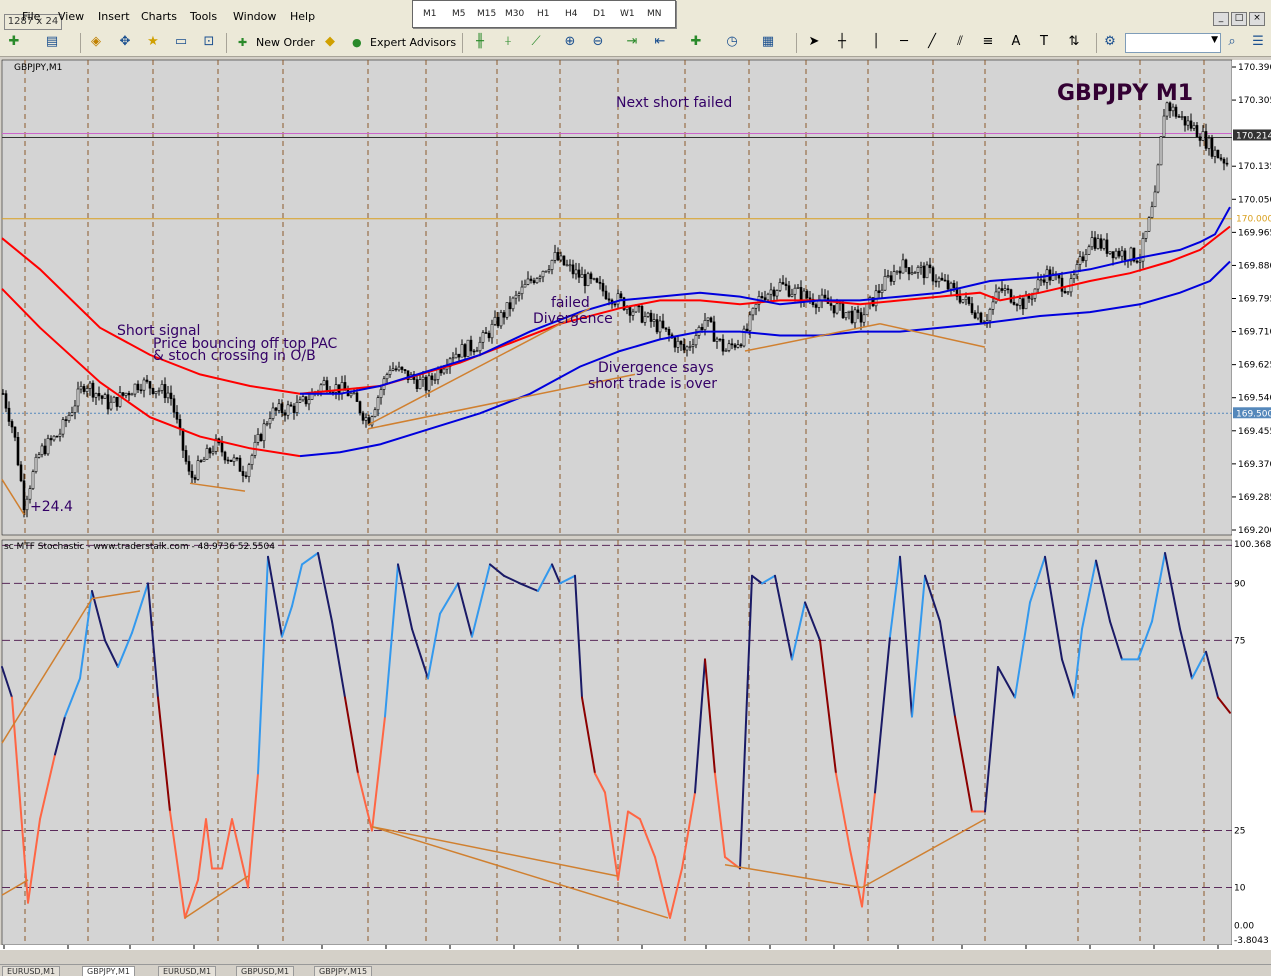 The image size is (1271, 976). Describe the element at coordinates (108, 971) in the screenshot. I see `tab-chart-active: GBPJPY,M1` at that location.